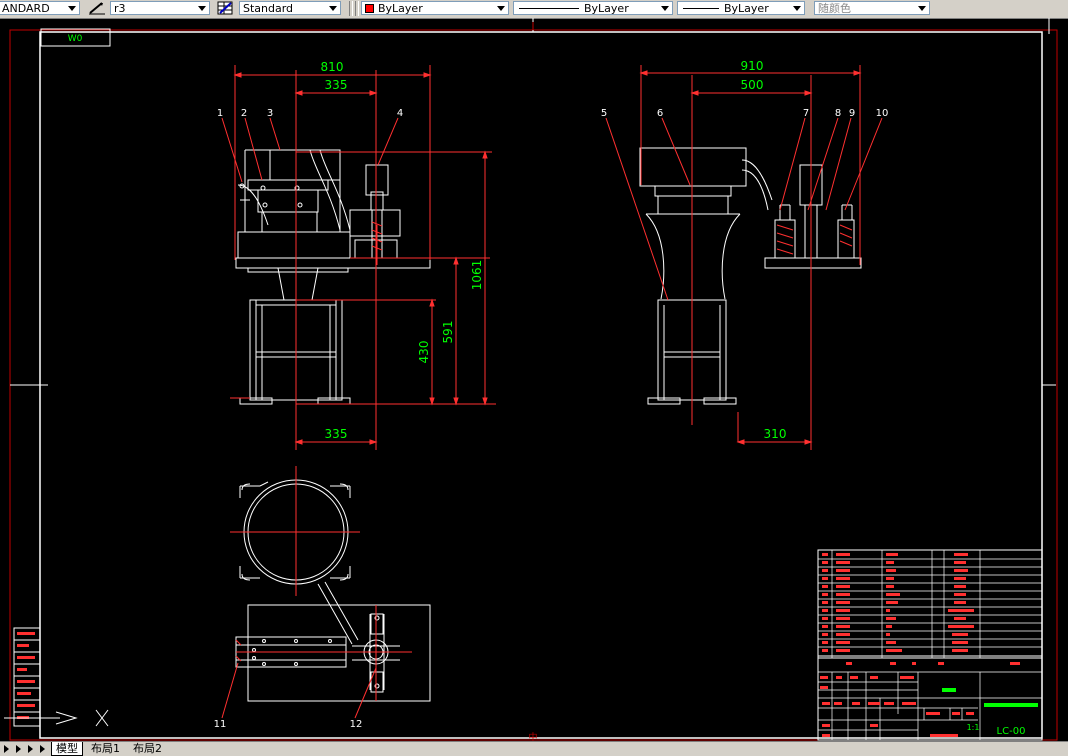 This screenshot has width=1068, height=756. I want to click on revision-block, so click(27, 677).